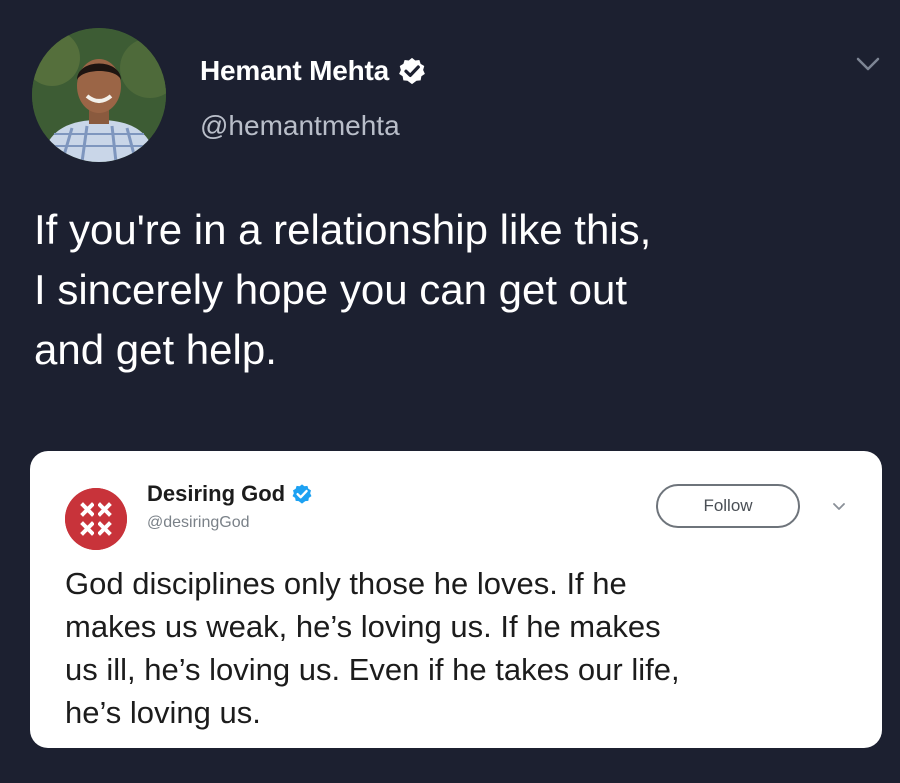 The image size is (900, 783). I want to click on author-handle: @hemantmehta, so click(300, 126).